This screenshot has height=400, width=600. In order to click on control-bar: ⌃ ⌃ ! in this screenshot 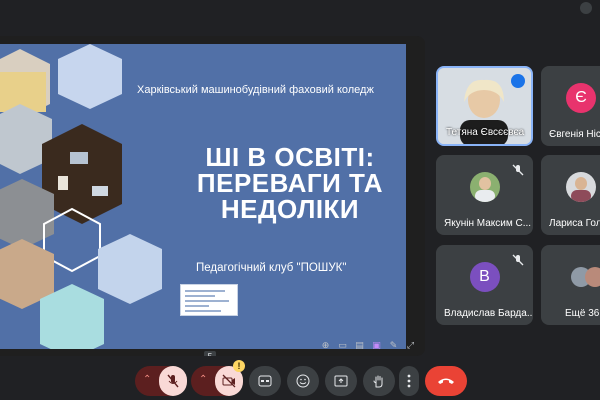, I will do `click(300, 380)`.